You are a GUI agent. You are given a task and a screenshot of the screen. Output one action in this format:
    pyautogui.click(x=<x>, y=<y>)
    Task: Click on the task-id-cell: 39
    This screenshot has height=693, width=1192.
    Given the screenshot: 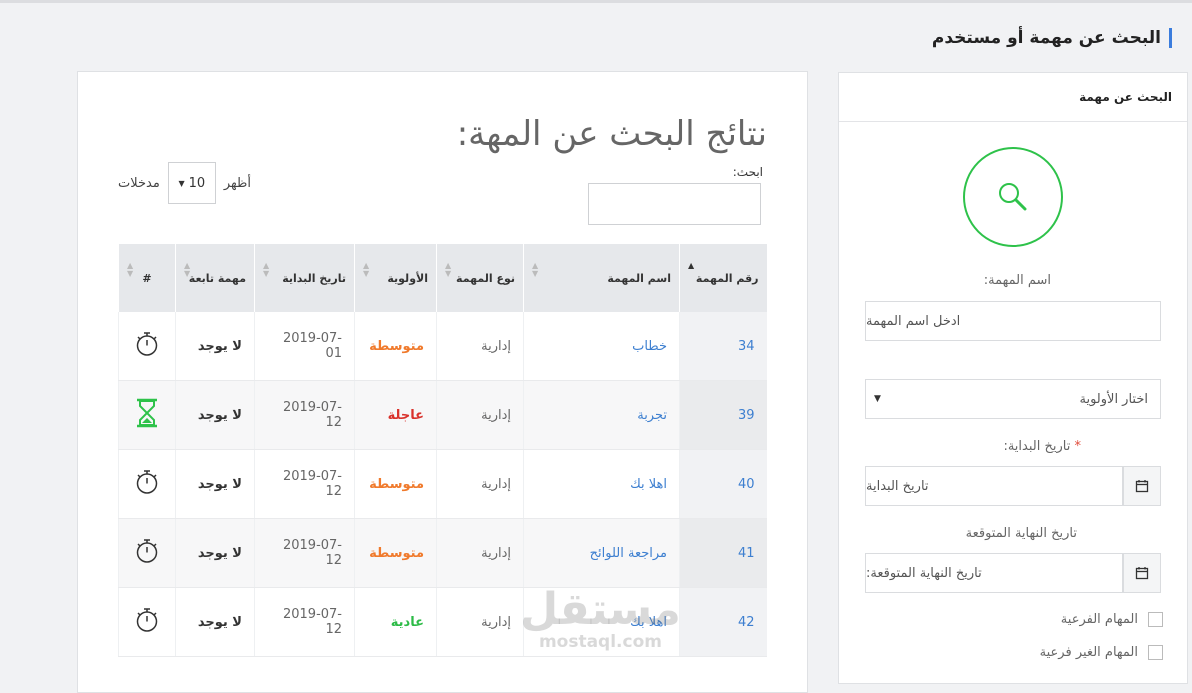 What is the action you would take?
    pyautogui.click(x=723, y=415)
    